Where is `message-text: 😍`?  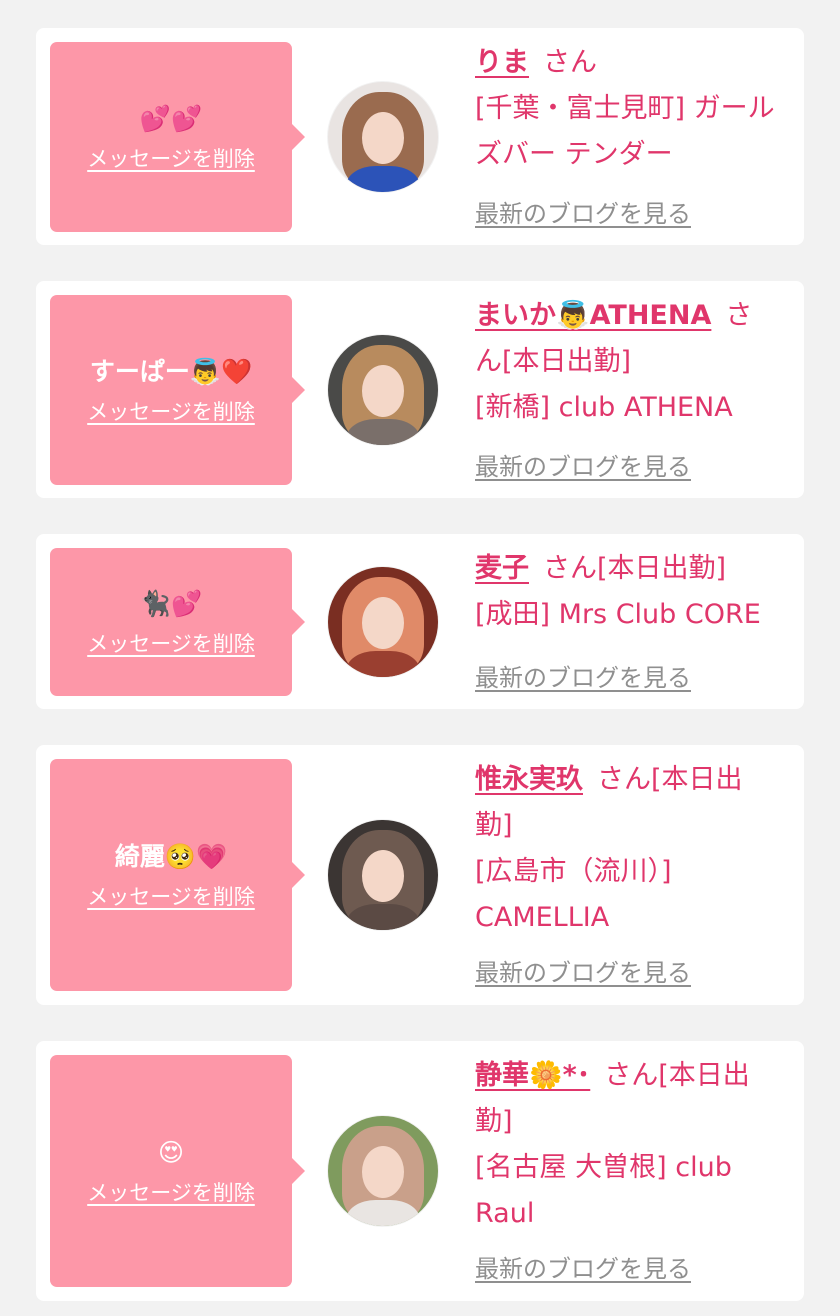
message-text: 😍 is located at coordinates (171, 1152).